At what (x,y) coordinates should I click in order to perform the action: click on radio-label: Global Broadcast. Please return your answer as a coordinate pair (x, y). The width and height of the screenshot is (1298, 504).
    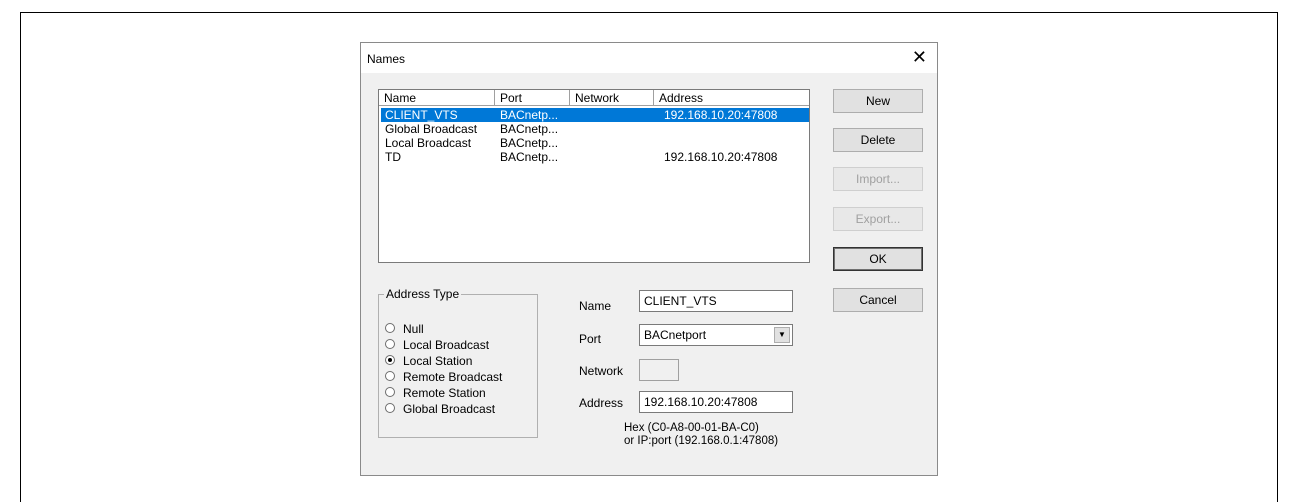
    Looking at the image, I should click on (449, 409).